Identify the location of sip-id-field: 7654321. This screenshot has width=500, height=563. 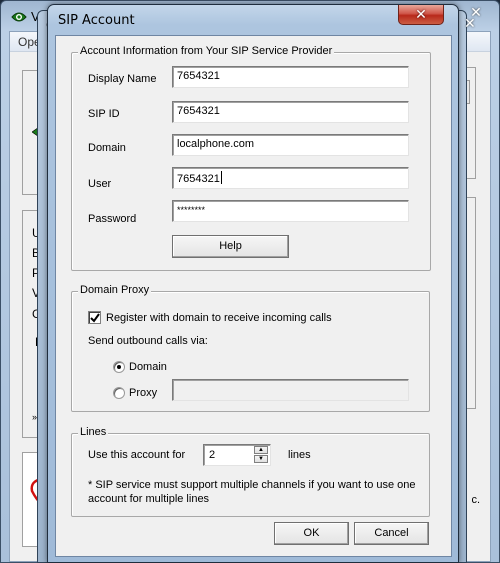
(290, 112).